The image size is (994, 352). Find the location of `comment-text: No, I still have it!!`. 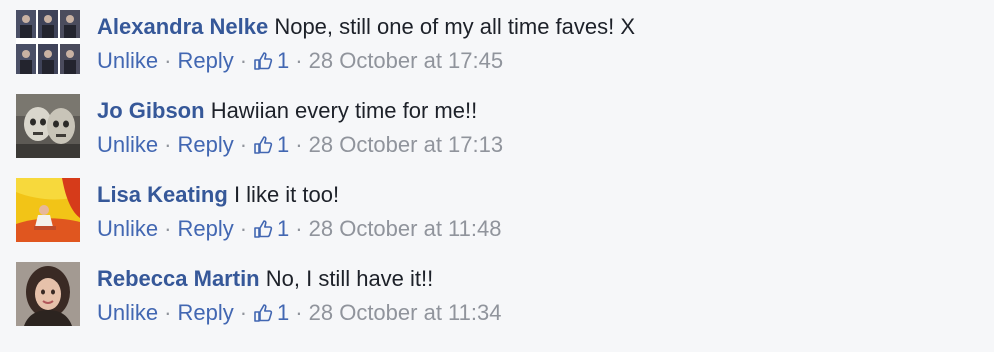

comment-text: No, I still have it!! is located at coordinates (349, 278).